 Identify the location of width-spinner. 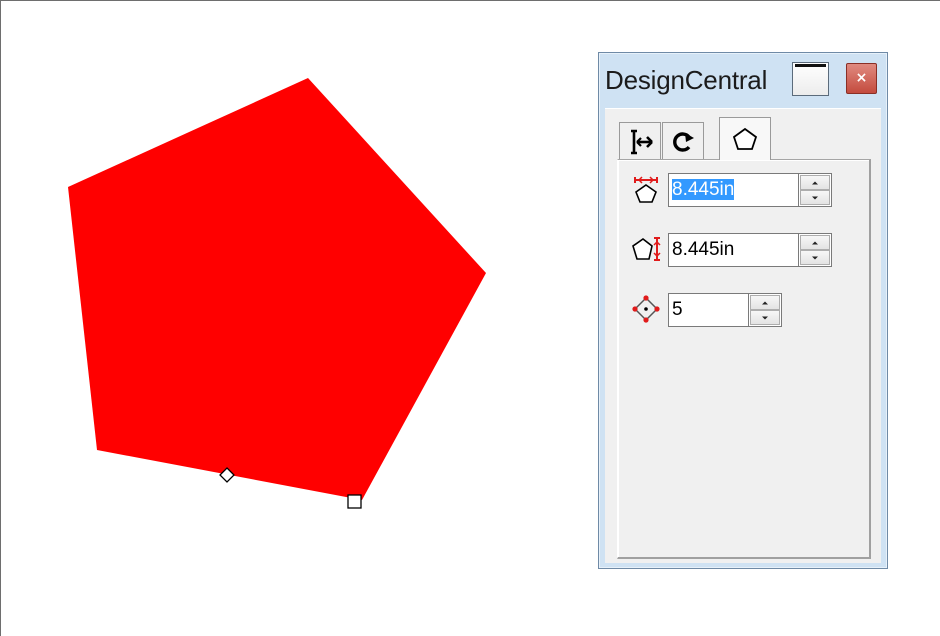
(815, 190).